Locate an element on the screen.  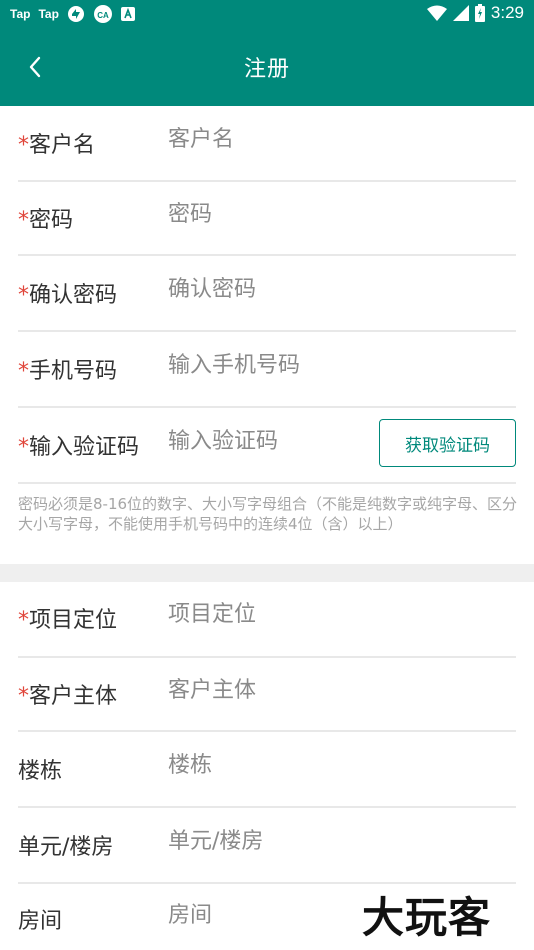
form-row-project: *项目定位 is located at coordinates (267, 620).